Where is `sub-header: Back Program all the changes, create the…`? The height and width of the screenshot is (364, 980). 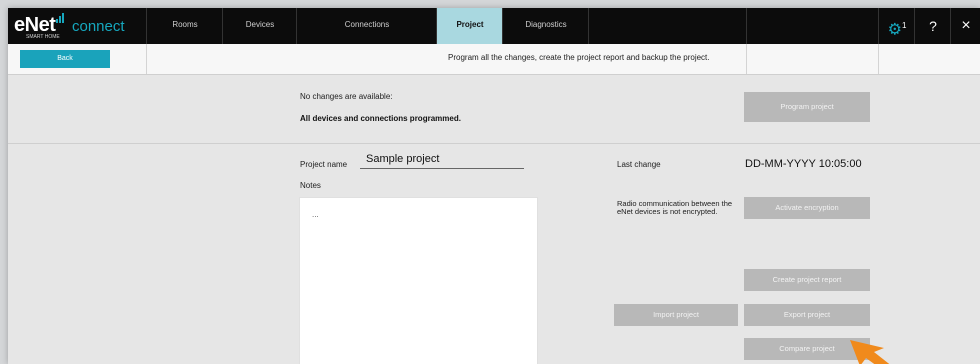 sub-header: Back Program all the changes, create the… is located at coordinates (494, 59).